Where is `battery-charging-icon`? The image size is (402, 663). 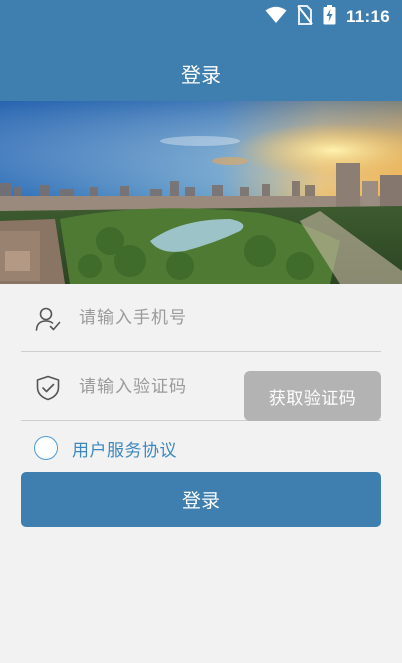
battery-charging-icon is located at coordinates (329, 17).